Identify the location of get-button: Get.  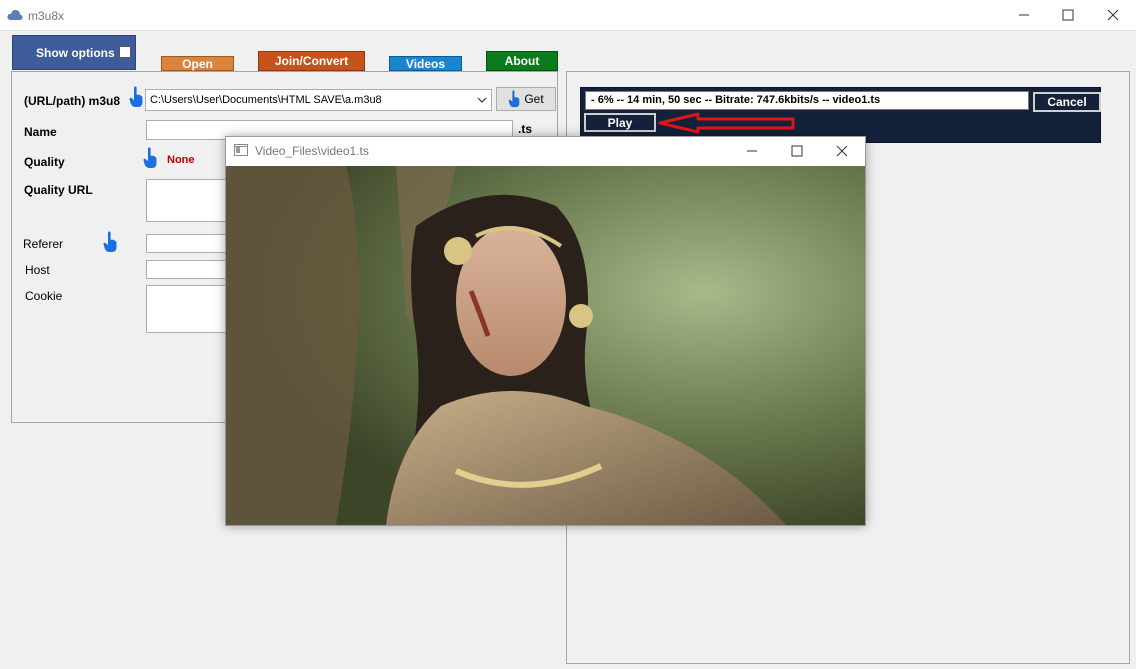
(526, 99).